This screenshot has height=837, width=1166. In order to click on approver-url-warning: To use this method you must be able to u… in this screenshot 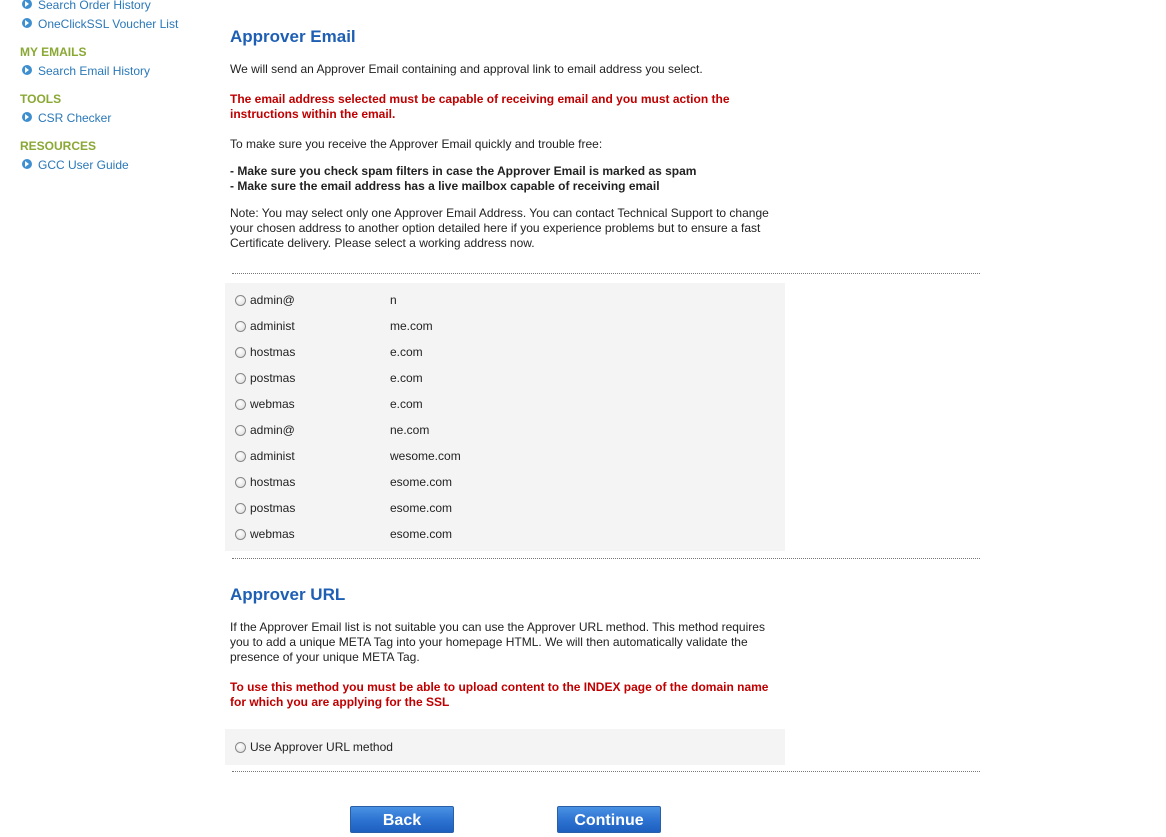, I will do `click(499, 694)`.